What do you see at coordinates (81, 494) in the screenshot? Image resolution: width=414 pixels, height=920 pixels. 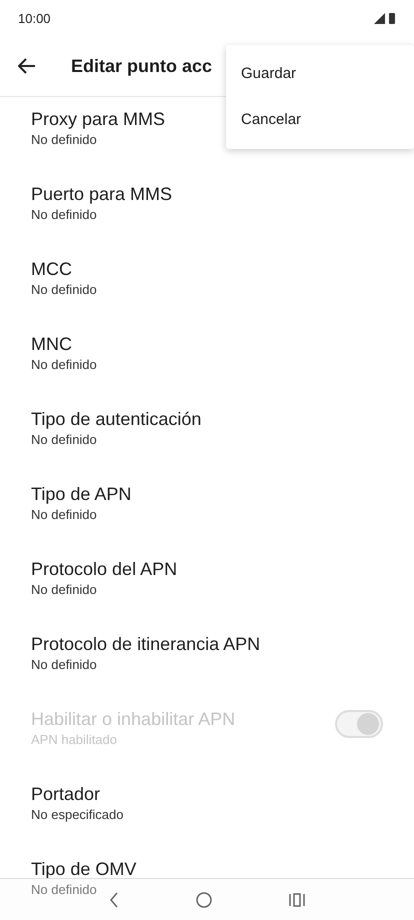 I see `setting-title: Tipo de APN` at bounding box center [81, 494].